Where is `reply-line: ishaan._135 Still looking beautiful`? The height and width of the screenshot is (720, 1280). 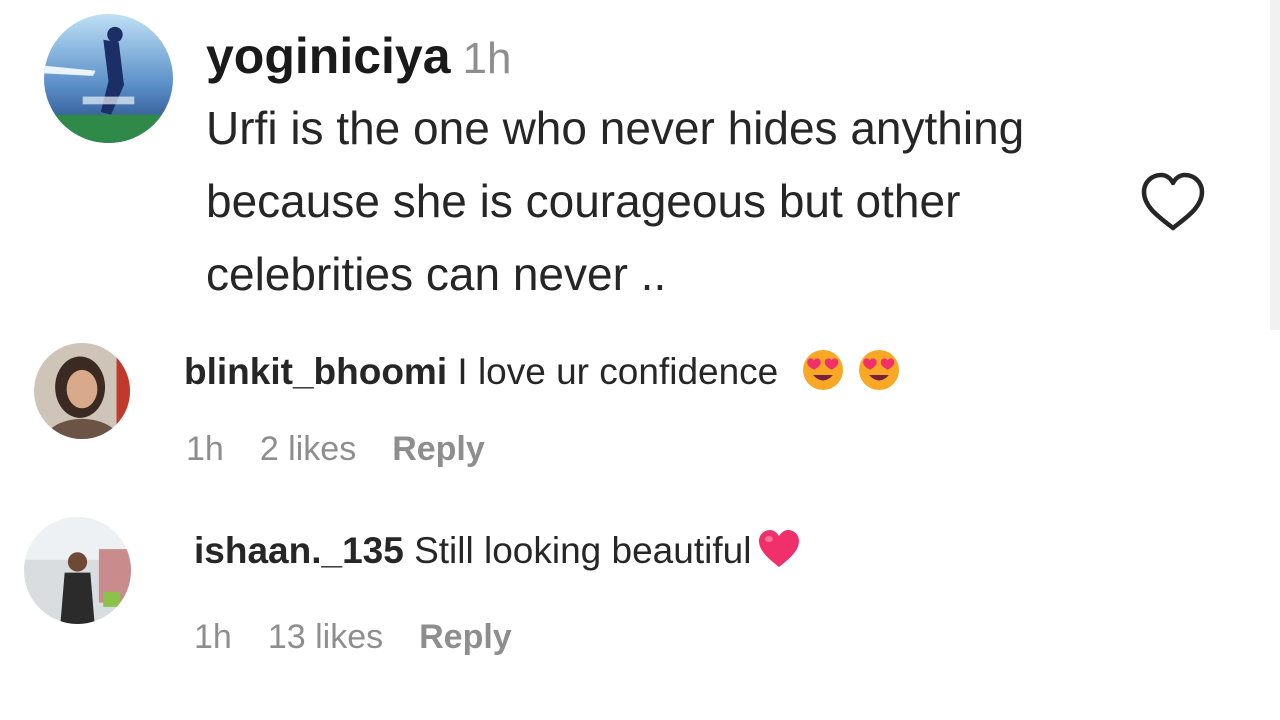 reply-line: ishaan._135 Still looking beautiful is located at coordinates (497, 551).